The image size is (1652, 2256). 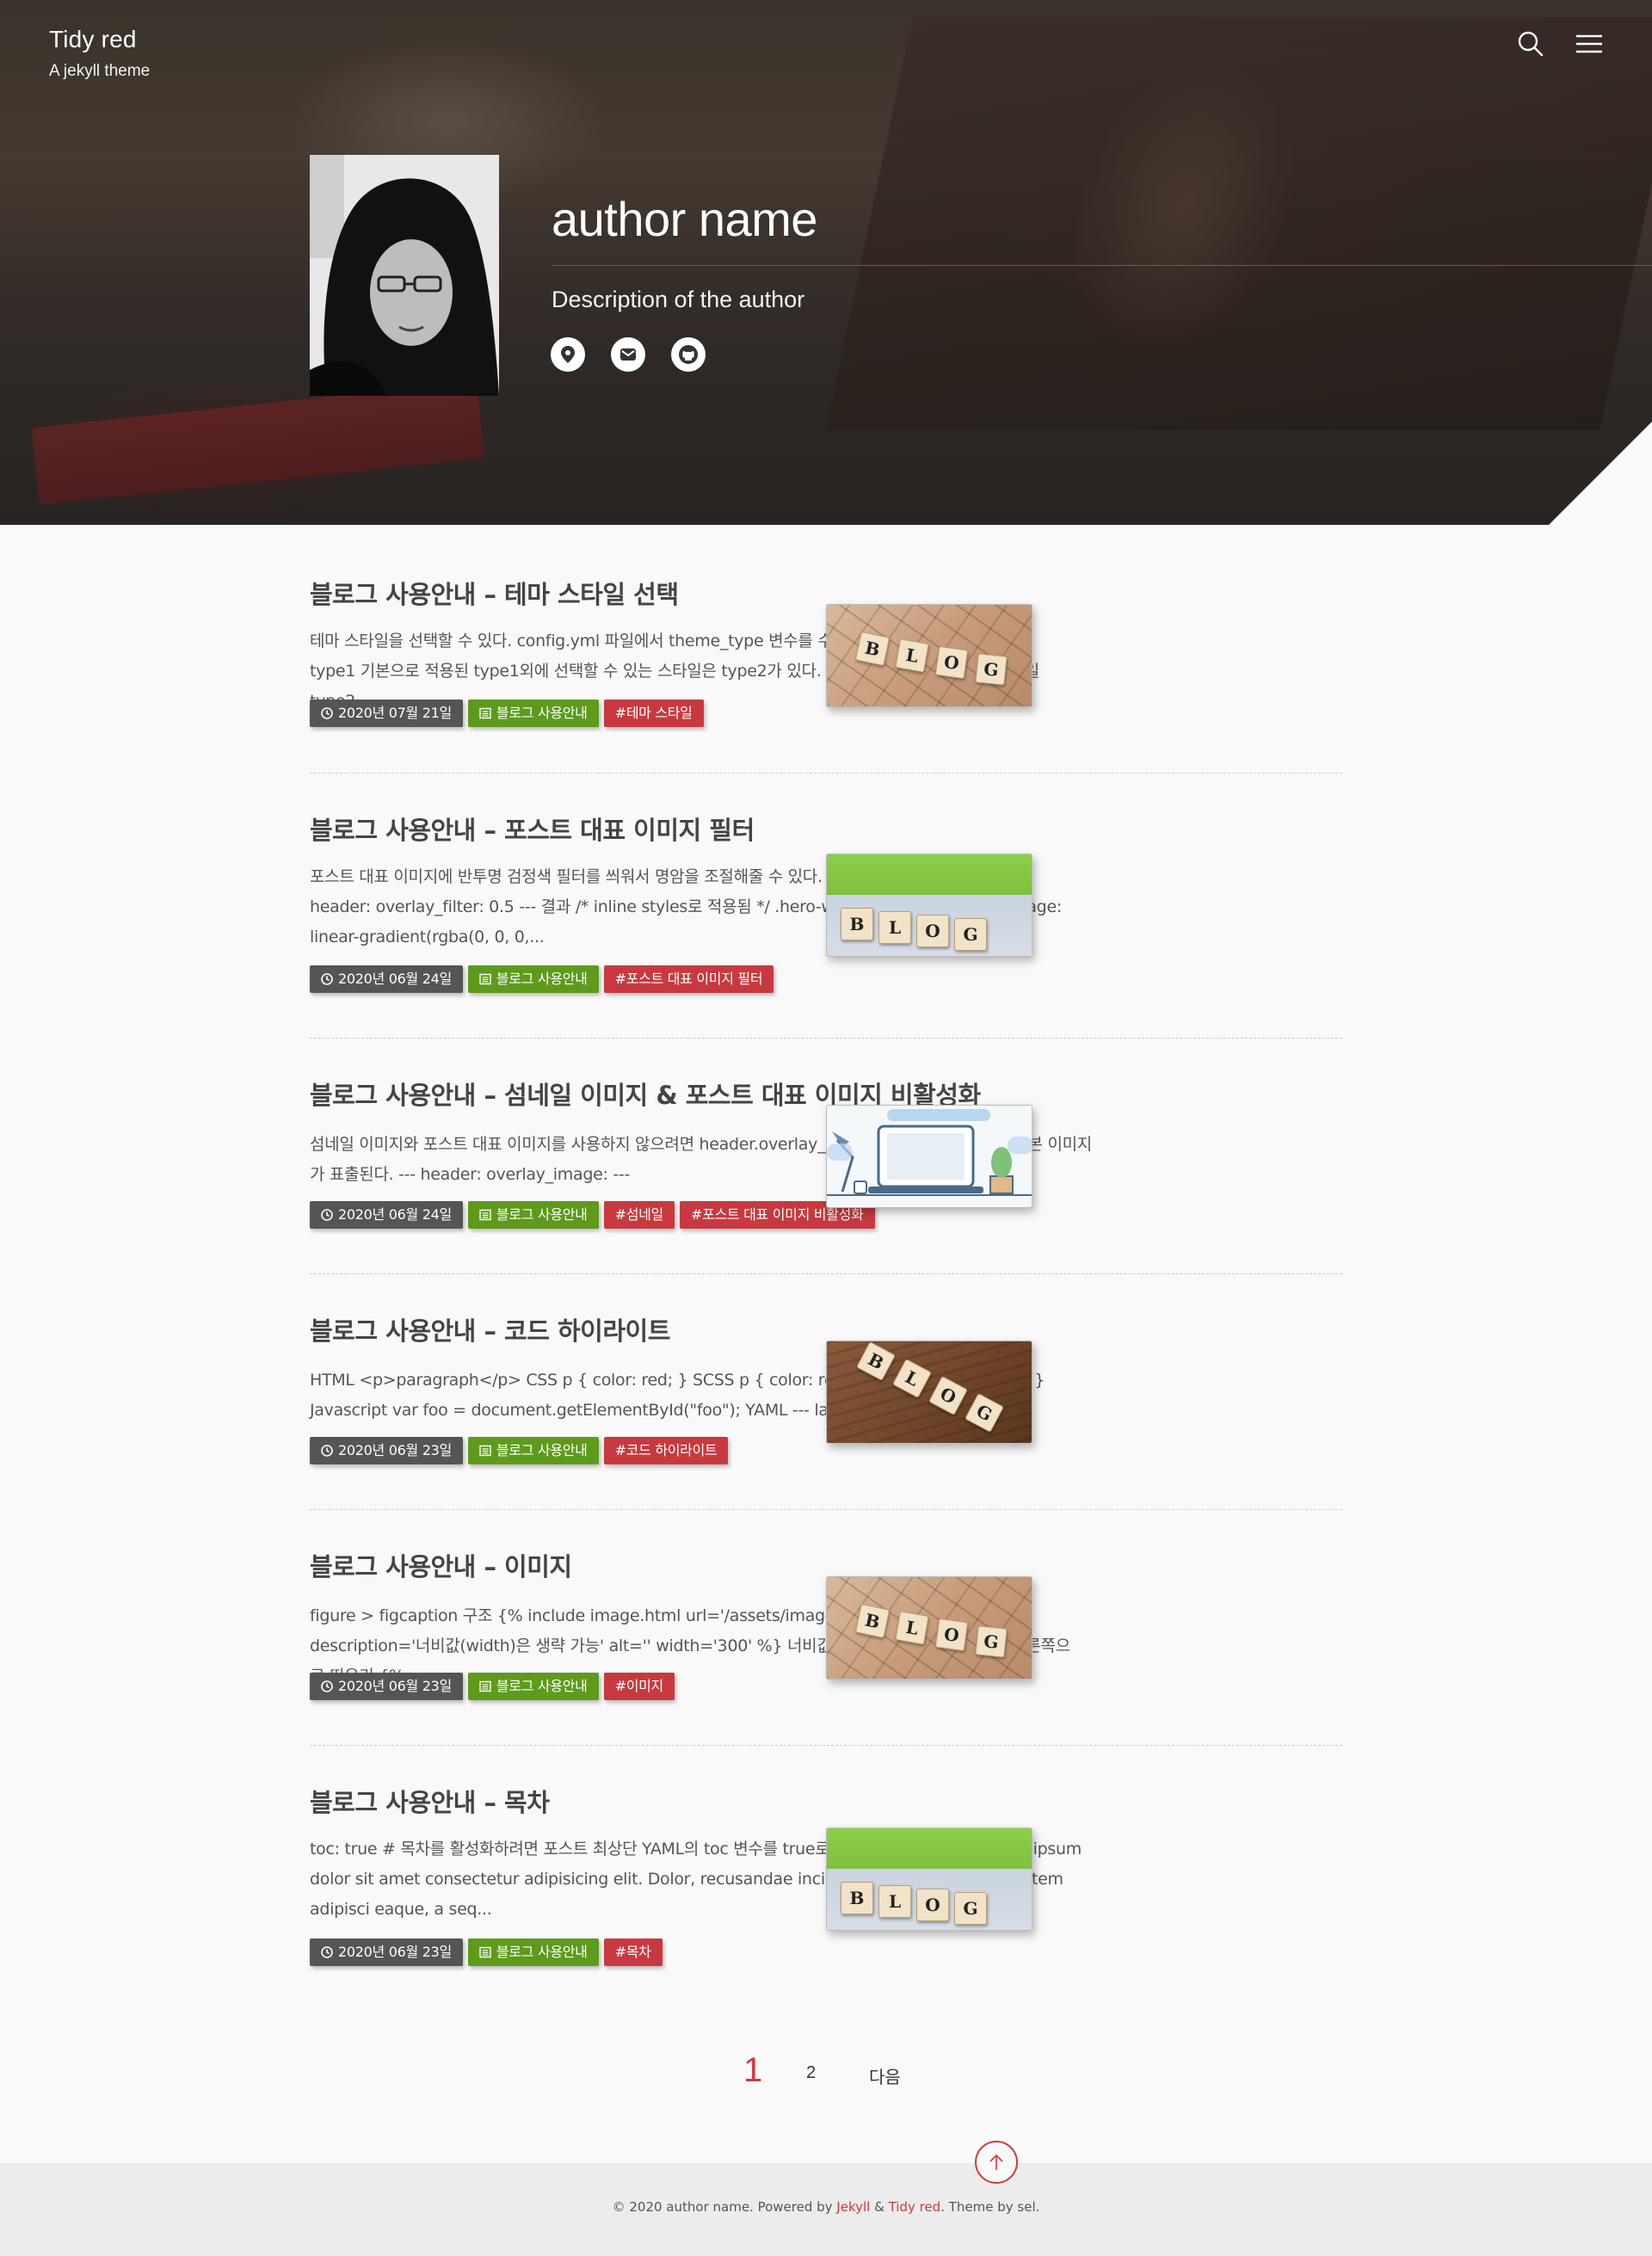 I want to click on search-icon, so click(x=1530, y=44).